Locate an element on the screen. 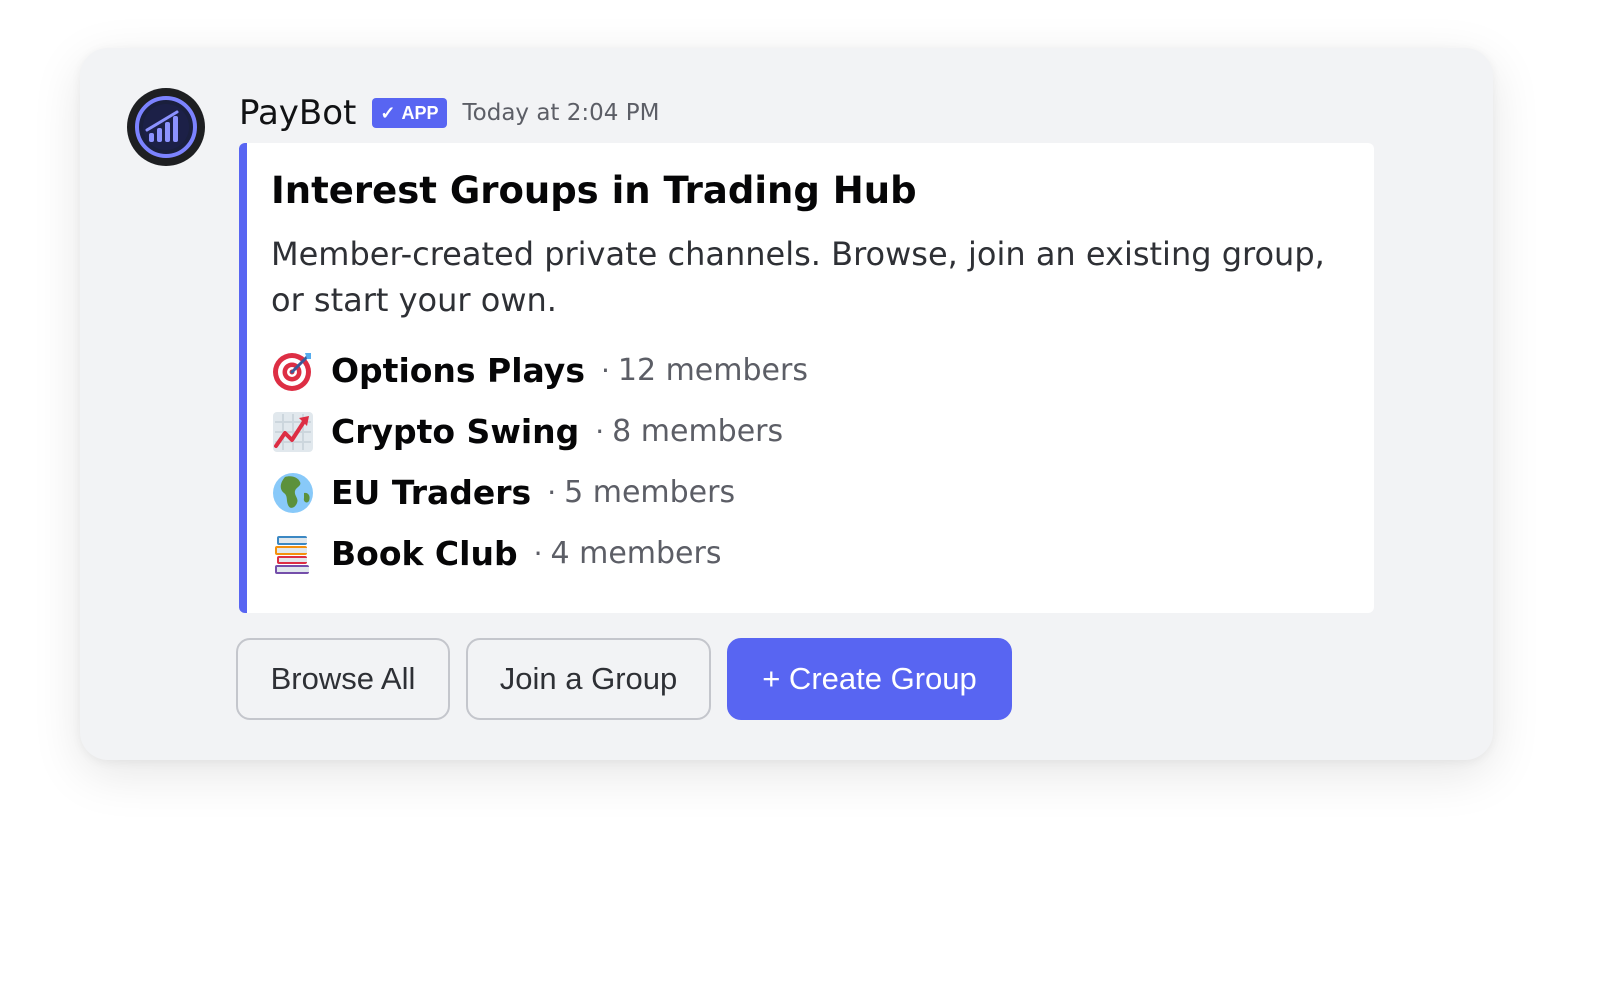 The width and height of the screenshot is (1600, 1000). browse-all-button: Browse All is located at coordinates (343, 679).